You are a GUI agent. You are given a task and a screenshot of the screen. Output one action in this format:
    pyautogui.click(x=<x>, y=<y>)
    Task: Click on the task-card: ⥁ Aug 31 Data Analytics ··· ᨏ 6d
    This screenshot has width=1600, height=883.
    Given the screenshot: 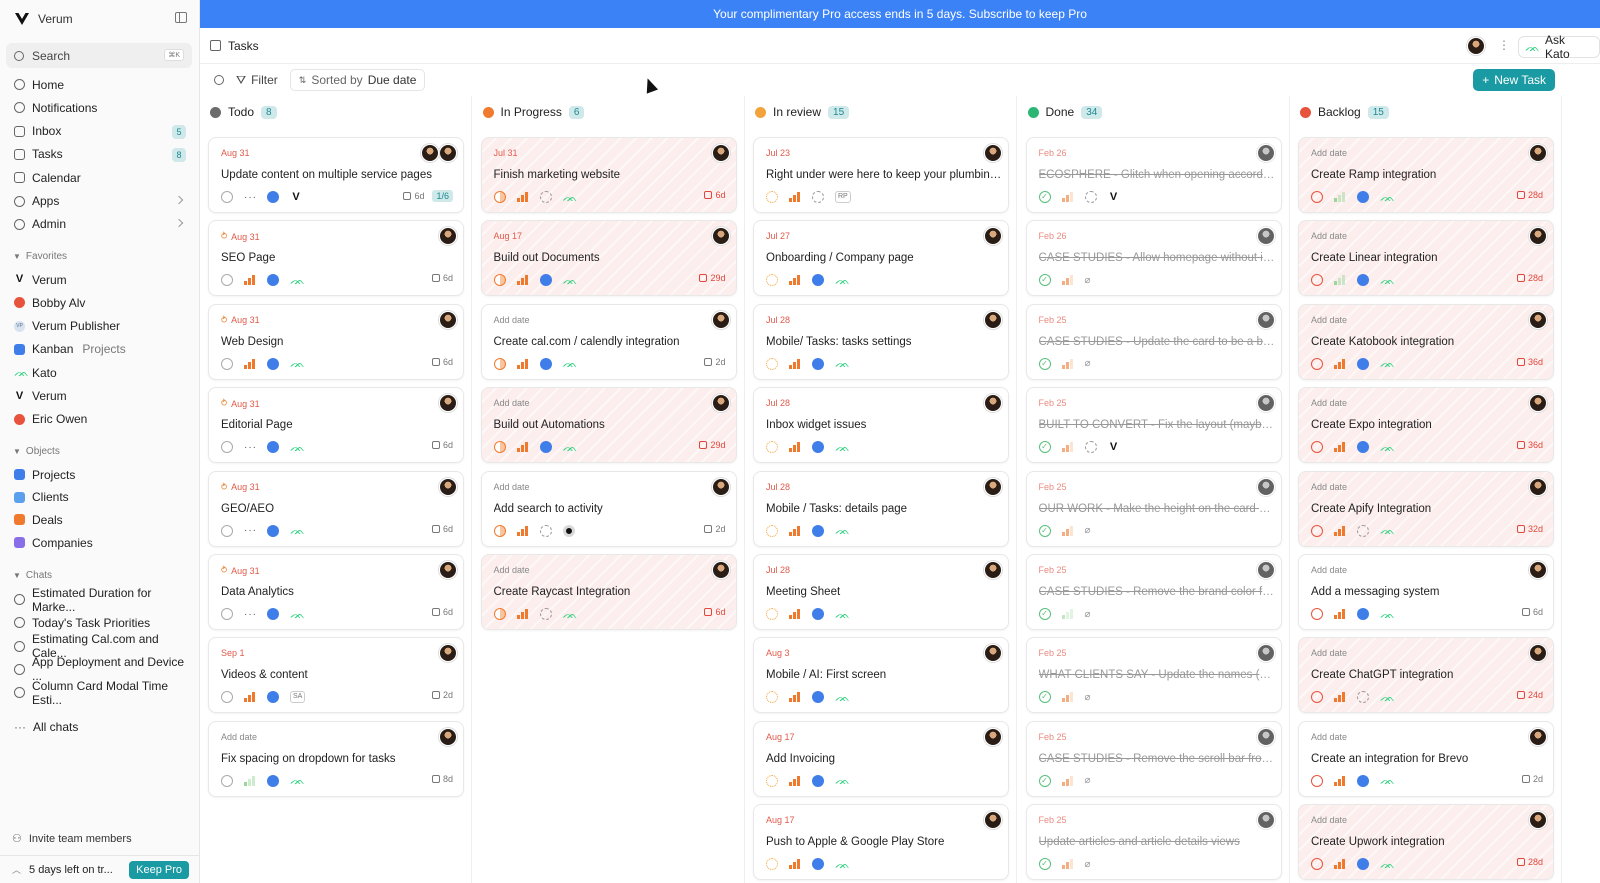 What is the action you would take?
    pyautogui.click(x=336, y=592)
    